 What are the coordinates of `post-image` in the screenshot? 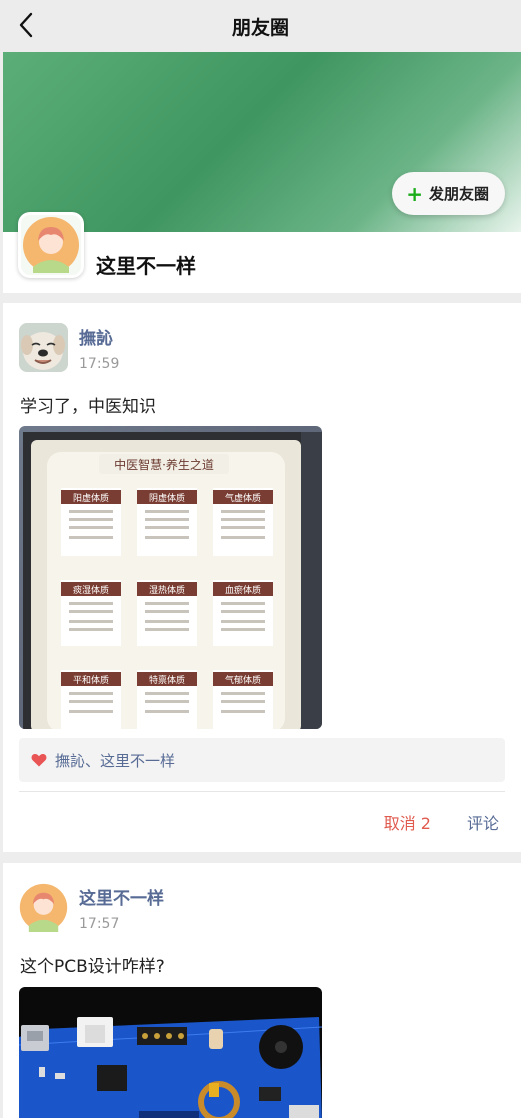 It's located at (170, 1052).